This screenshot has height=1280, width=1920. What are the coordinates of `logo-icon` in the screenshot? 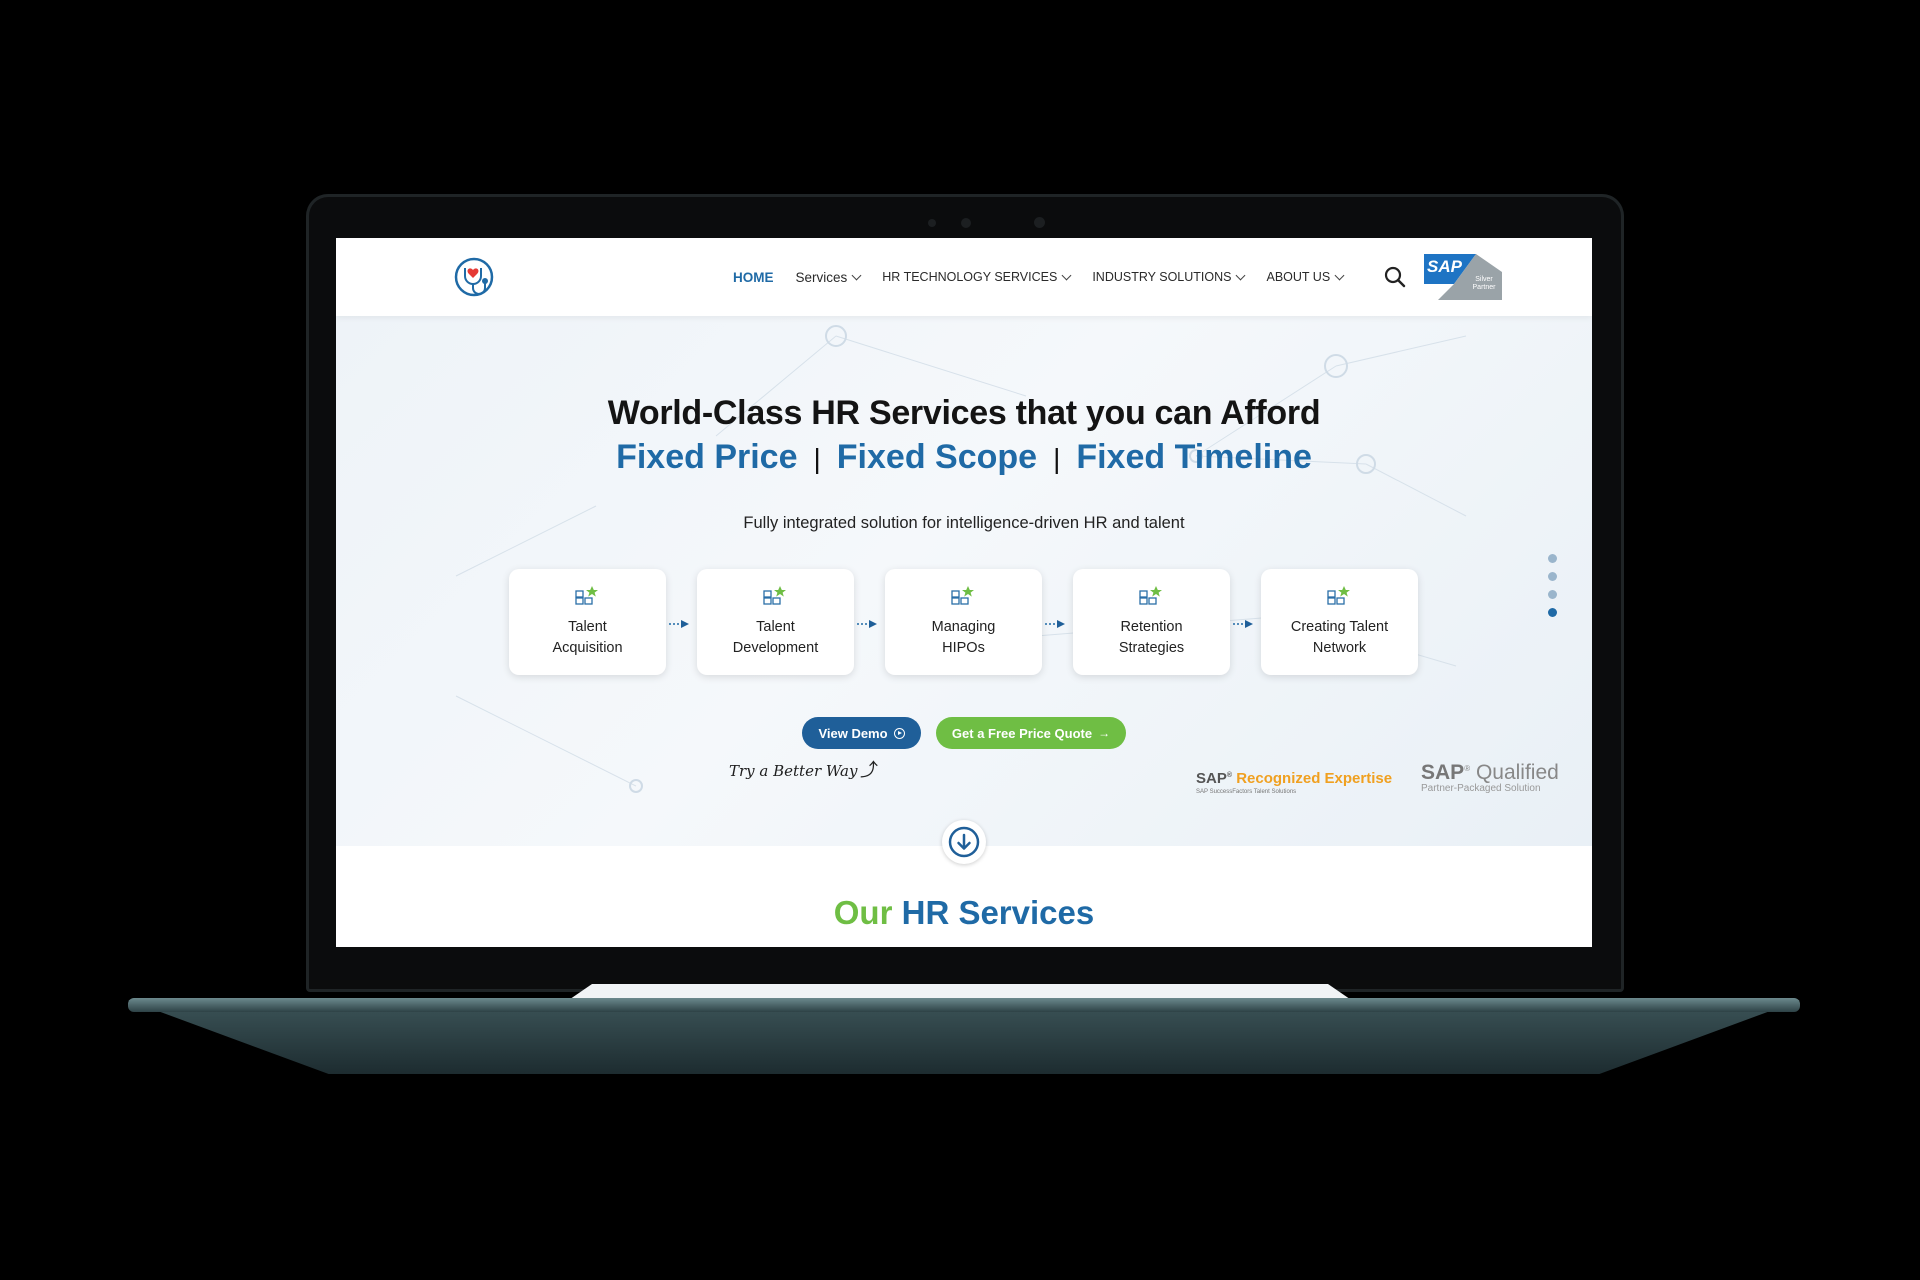 It's located at (476, 277).